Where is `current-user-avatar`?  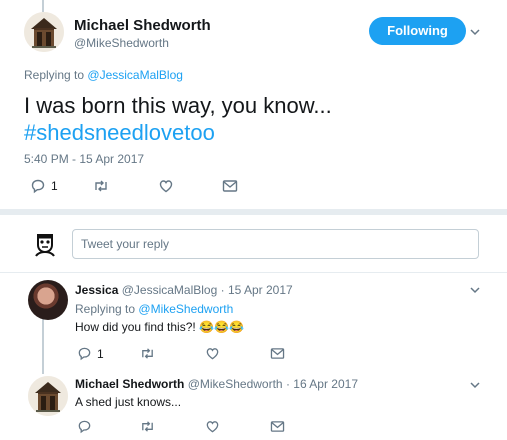 current-user-avatar is located at coordinates (45, 243).